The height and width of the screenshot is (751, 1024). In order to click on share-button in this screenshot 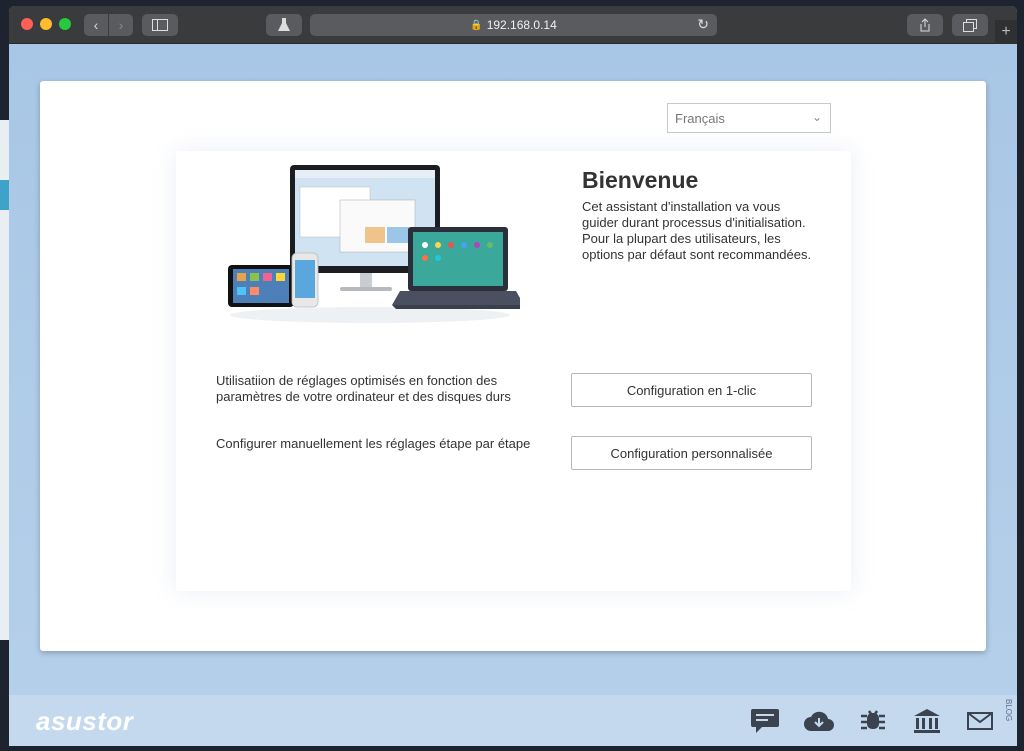, I will do `click(925, 25)`.